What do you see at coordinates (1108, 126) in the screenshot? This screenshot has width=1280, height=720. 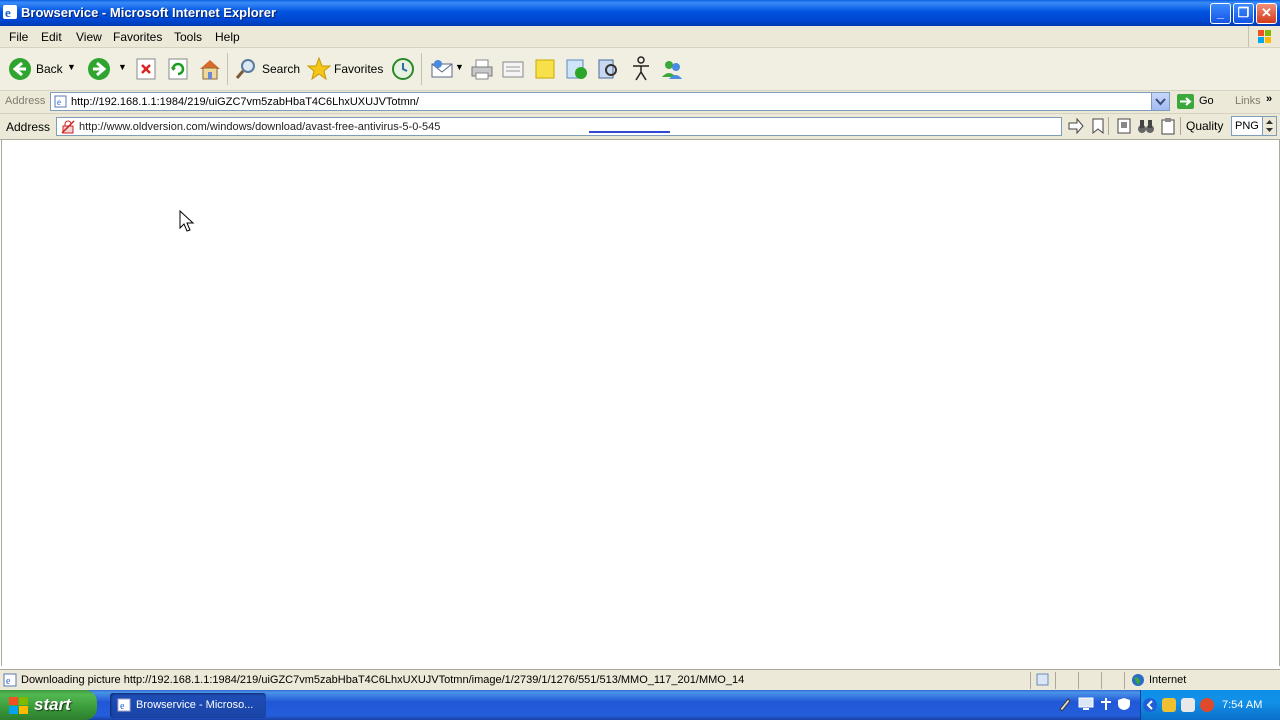 I see `bar-separator` at bounding box center [1108, 126].